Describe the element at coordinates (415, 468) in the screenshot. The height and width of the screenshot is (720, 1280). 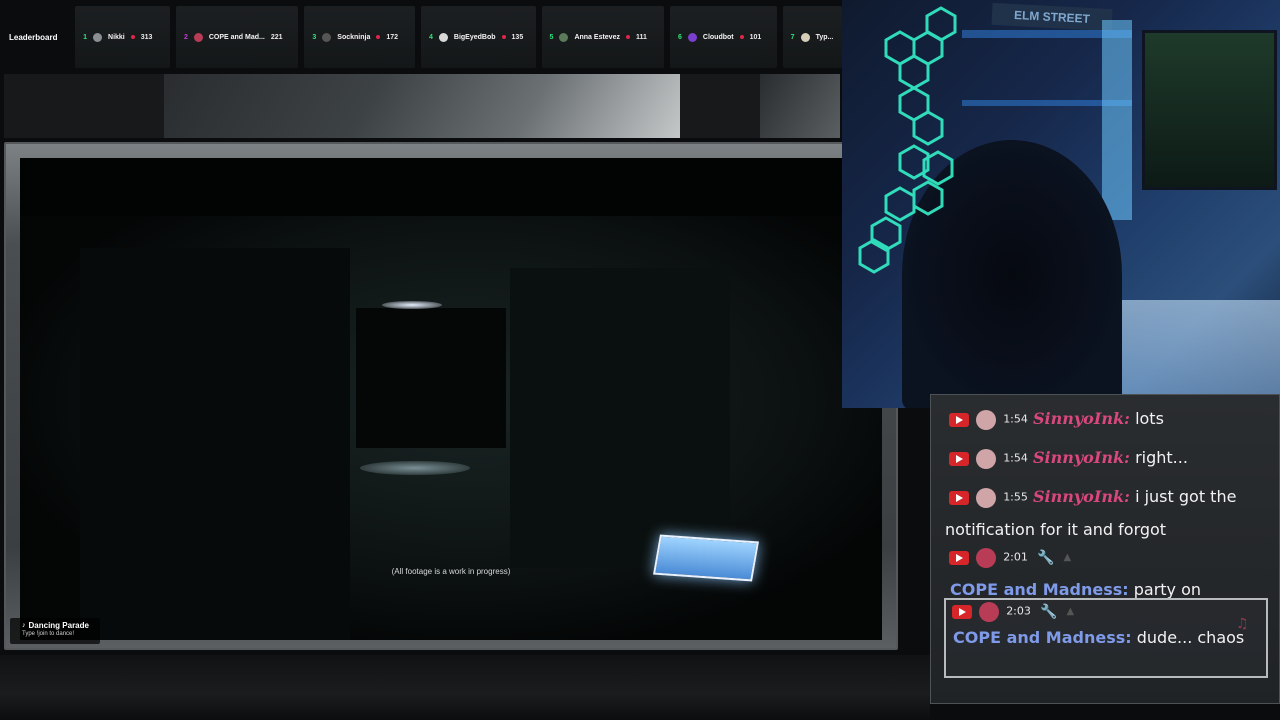
I see `game-floor-glow` at that location.